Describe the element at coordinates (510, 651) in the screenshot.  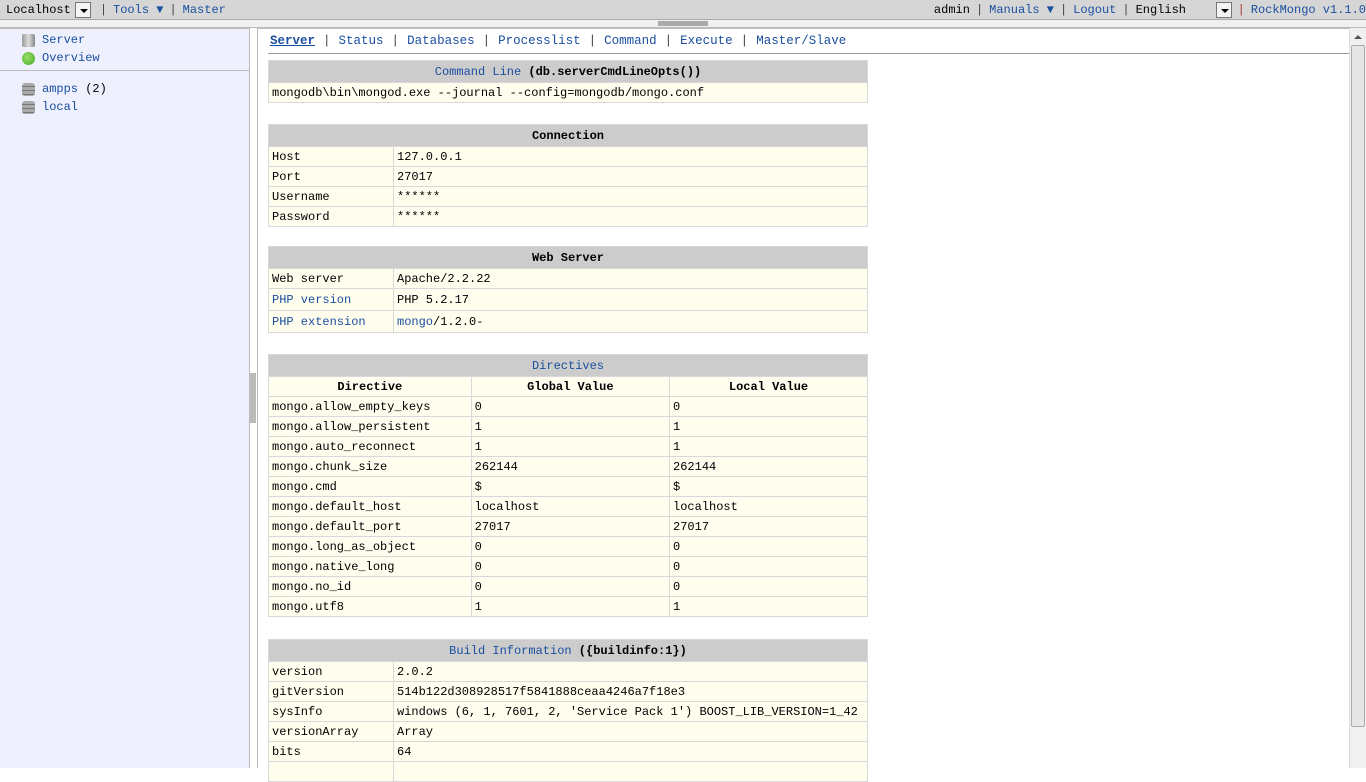
I see `section-title-text: Build Information` at that location.